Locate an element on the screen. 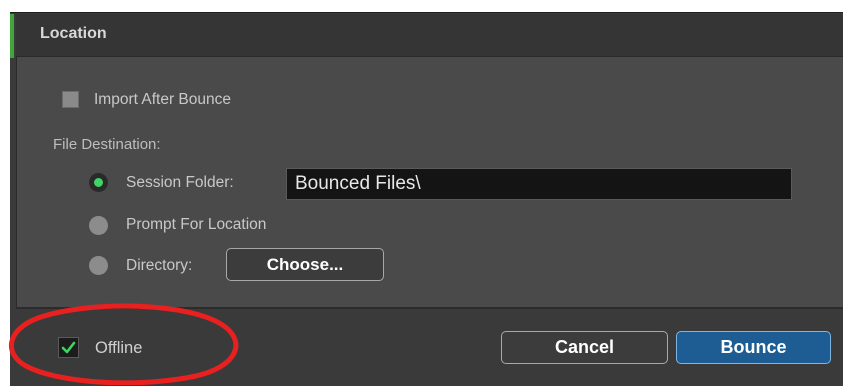 This screenshot has height=386, width=843. session-folder-label: Session Folder: is located at coordinates (180, 182).